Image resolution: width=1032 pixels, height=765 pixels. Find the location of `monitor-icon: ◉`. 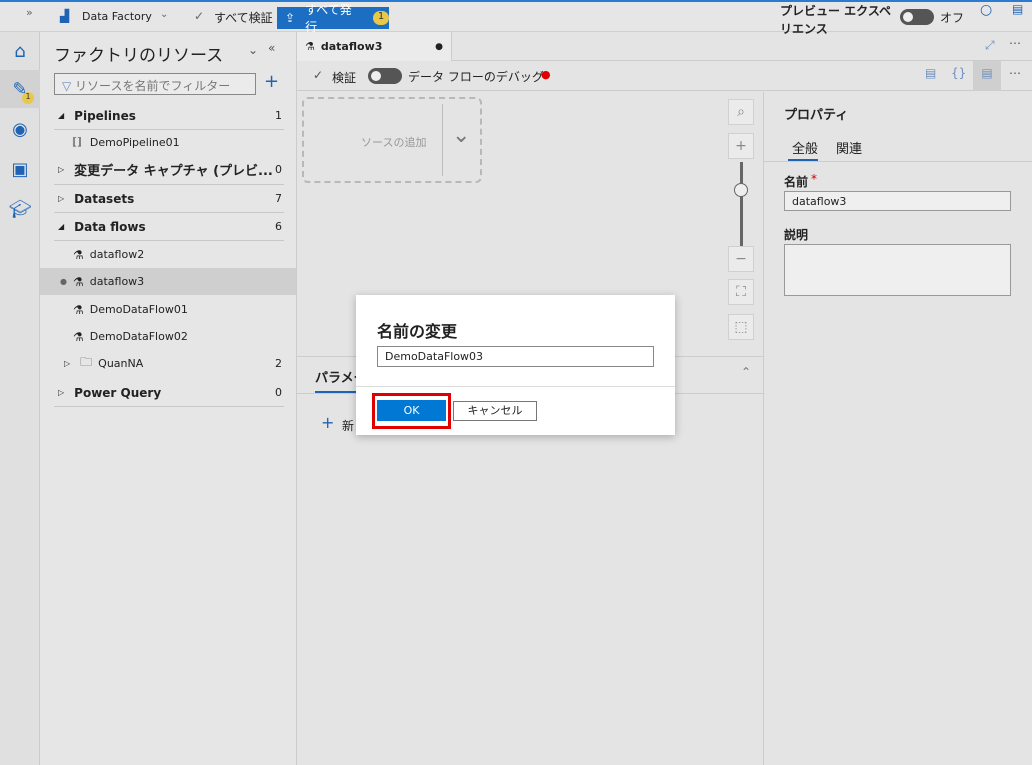

monitor-icon: ◉ is located at coordinates (20, 129).